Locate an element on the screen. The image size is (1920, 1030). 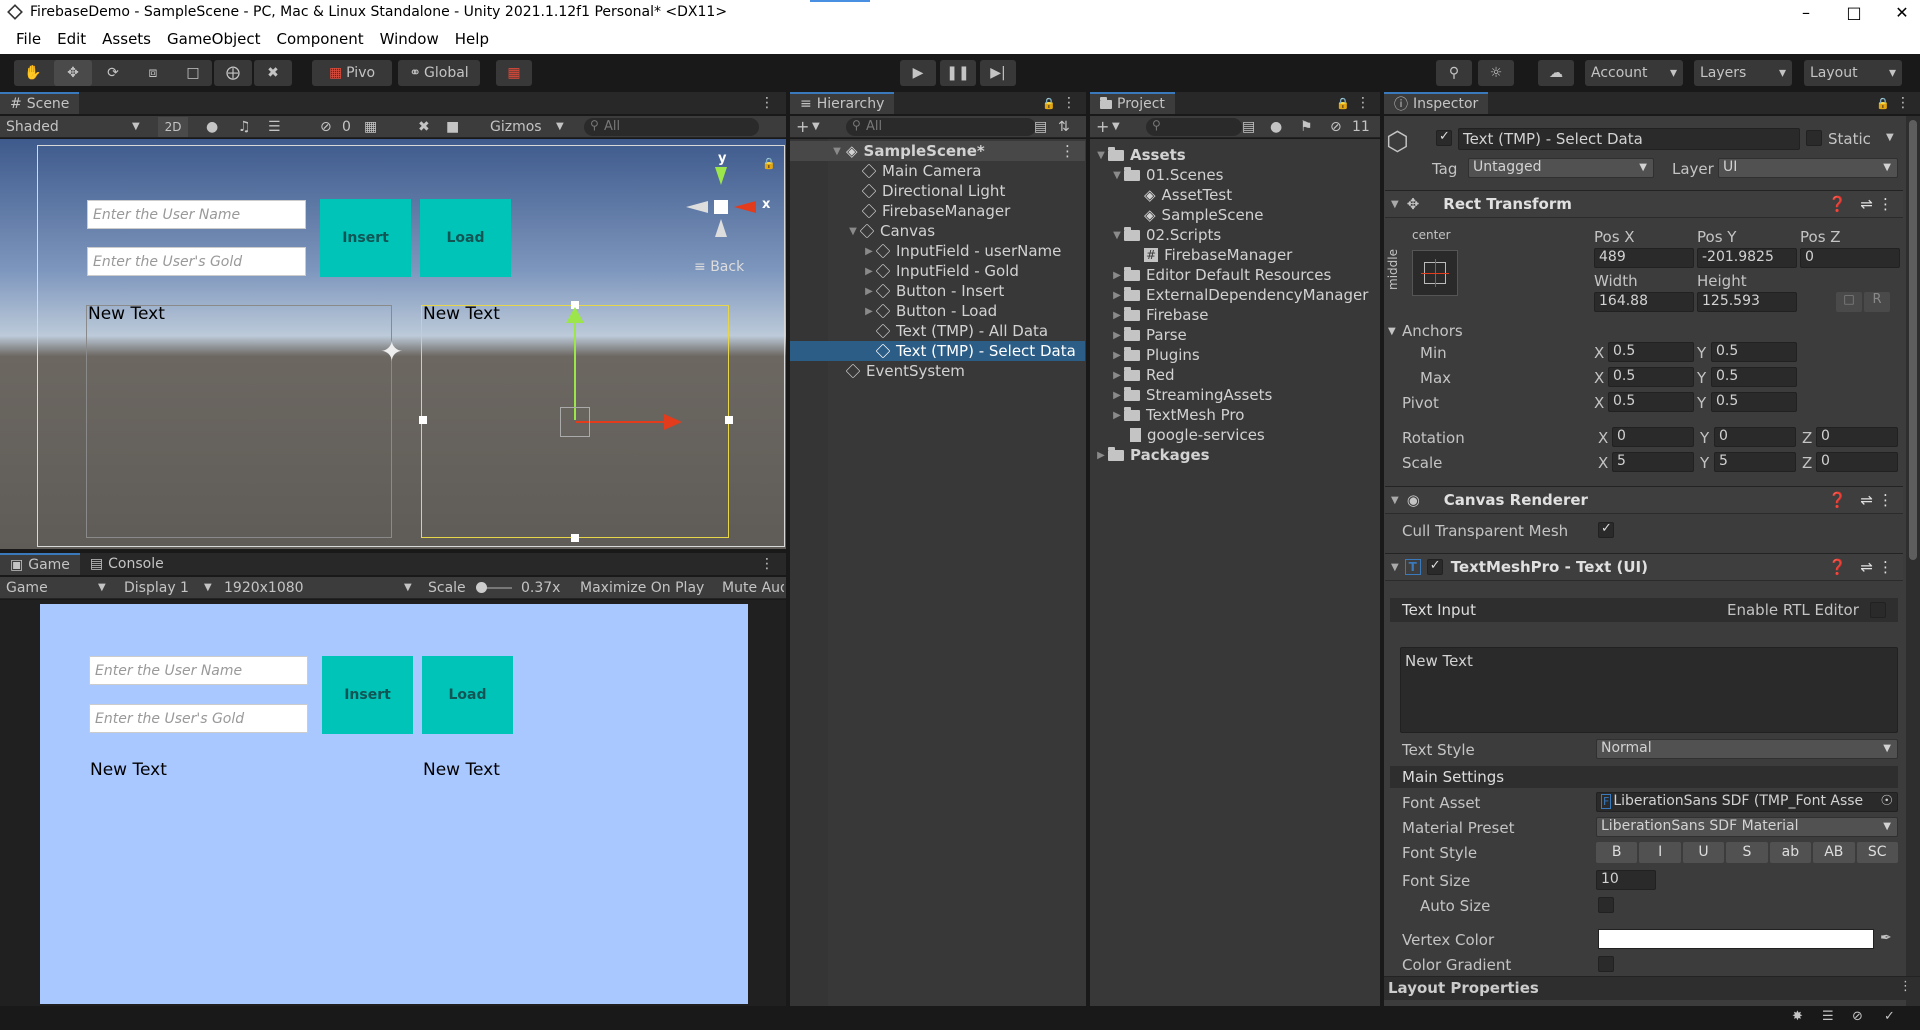
tmp-header: ▼ T ✓ TextMeshPro - Text (UI) ❓ ⇌ ⋮ is located at coordinates (1644, 567).